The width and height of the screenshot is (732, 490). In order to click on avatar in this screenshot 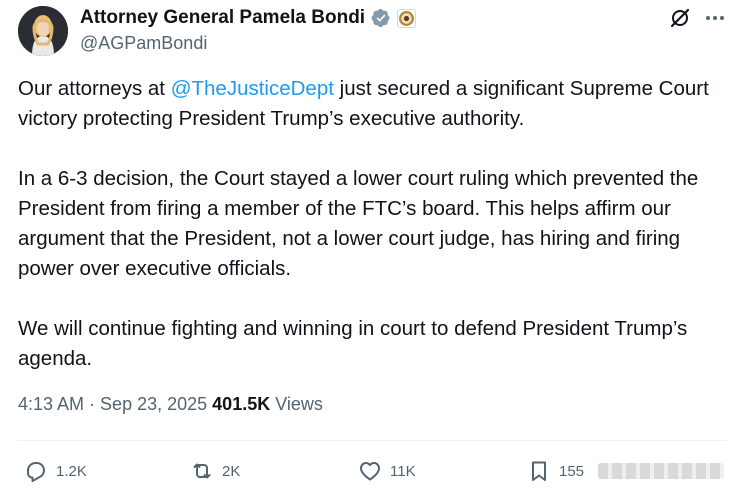, I will do `click(43, 31)`.